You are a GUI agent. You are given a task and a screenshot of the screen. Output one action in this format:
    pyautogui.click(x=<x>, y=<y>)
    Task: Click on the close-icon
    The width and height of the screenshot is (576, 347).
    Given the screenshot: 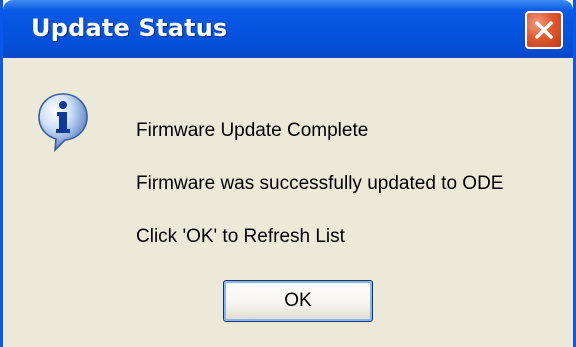 What is the action you would take?
    pyautogui.click(x=544, y=30)
    